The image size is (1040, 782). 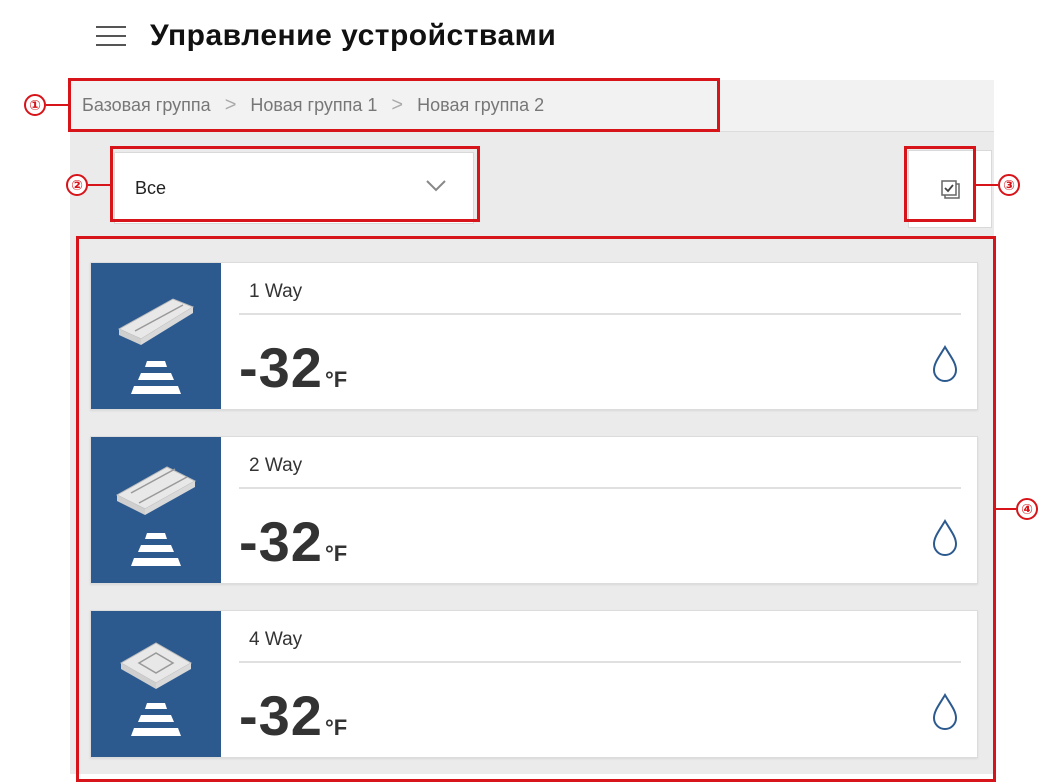 I want to click on filter-selected-value: Все, so click(x=151, y=187).